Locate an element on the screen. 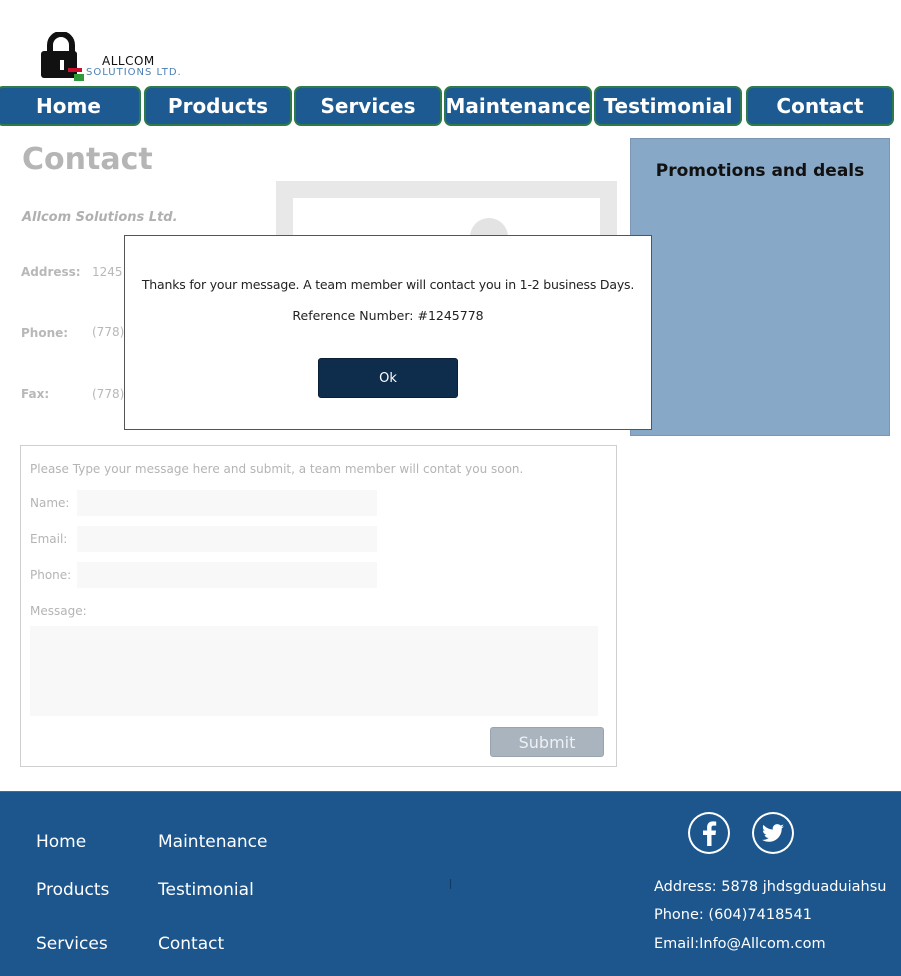  company-name: Allcom Solutions Ltd. is located at coordinates (100, 217).